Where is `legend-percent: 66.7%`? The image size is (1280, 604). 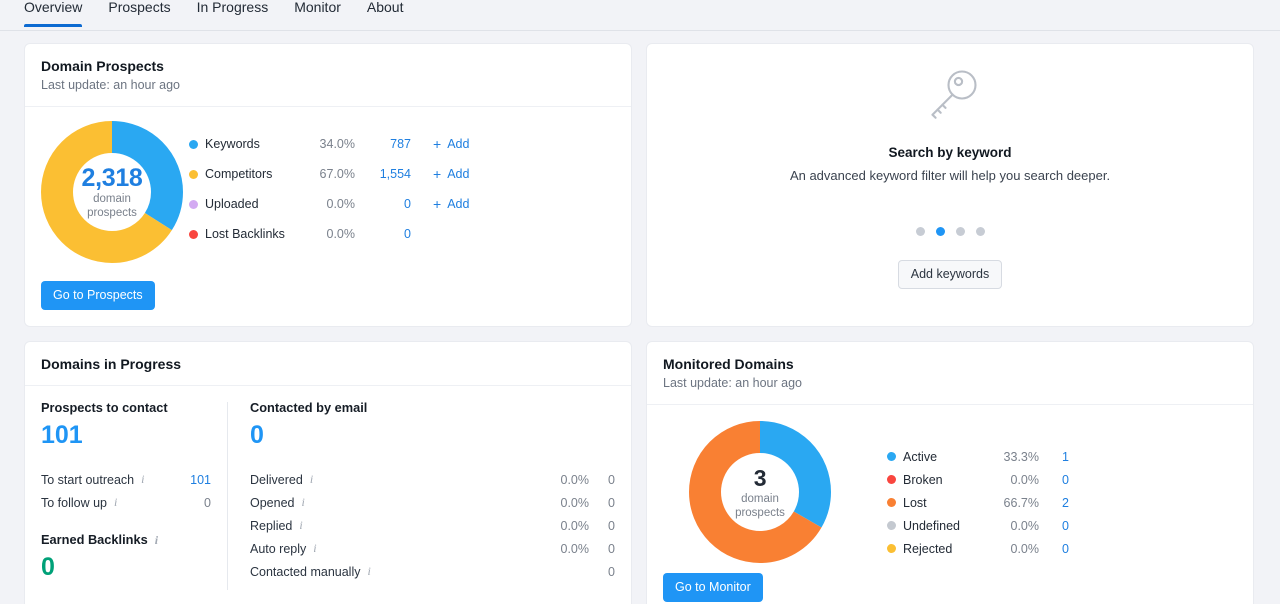
legend-percent: 66.7% is located at coordinates (1021, 502).